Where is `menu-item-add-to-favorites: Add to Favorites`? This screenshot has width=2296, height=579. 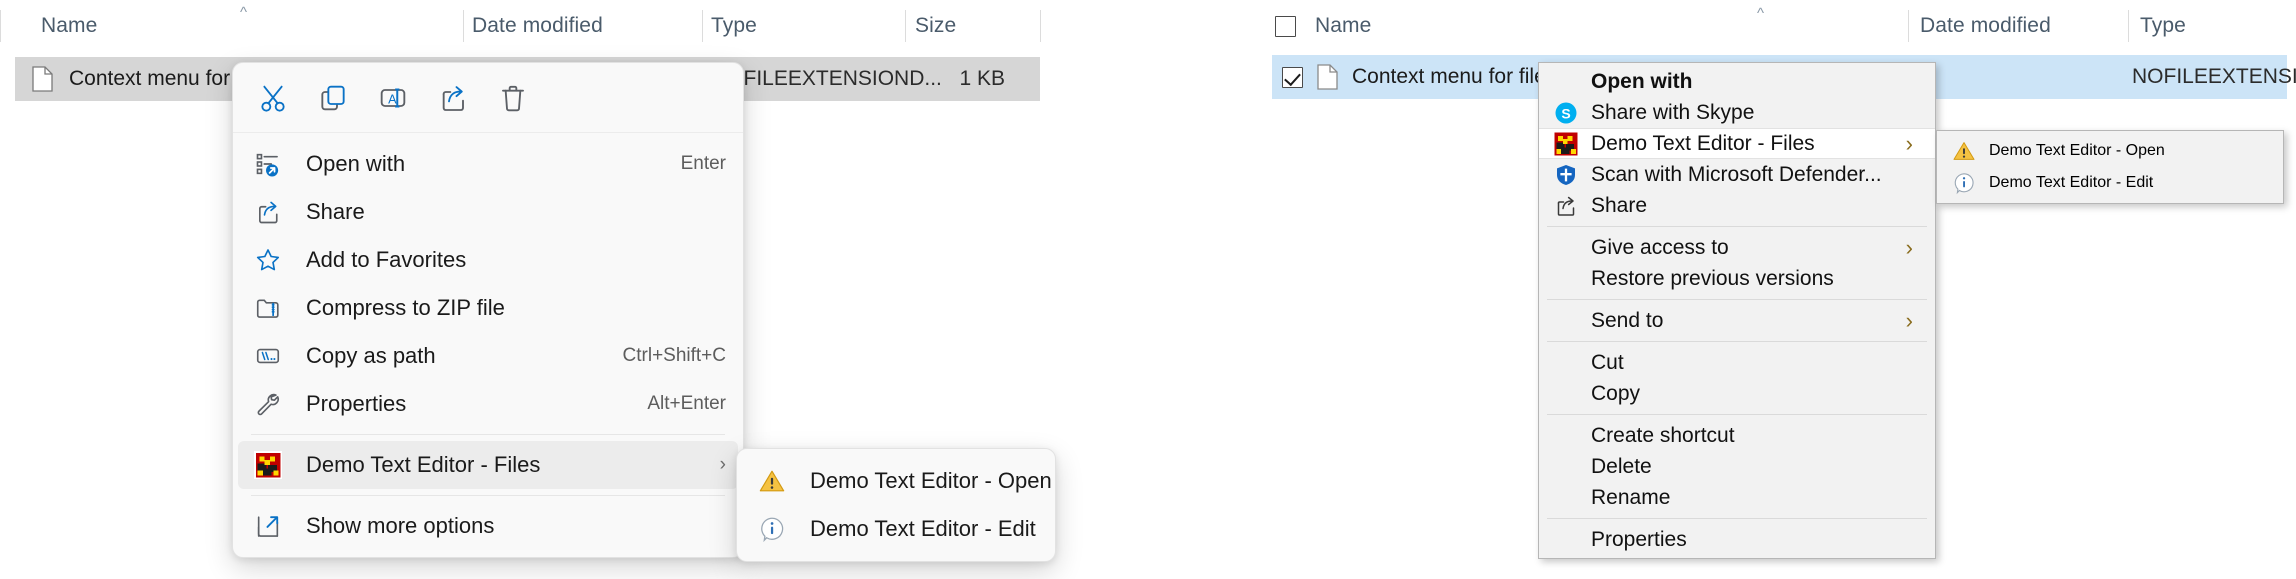 menu-item-add-to-favorites: Add to Favorites is located at coordinates (488, 260).